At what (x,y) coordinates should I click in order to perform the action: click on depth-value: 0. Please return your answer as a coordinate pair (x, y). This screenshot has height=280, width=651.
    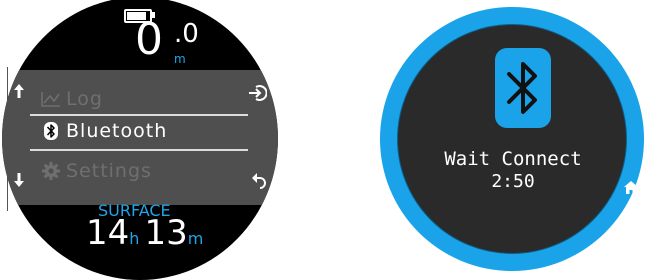
    Looking at the image, I should click on (149, 39).